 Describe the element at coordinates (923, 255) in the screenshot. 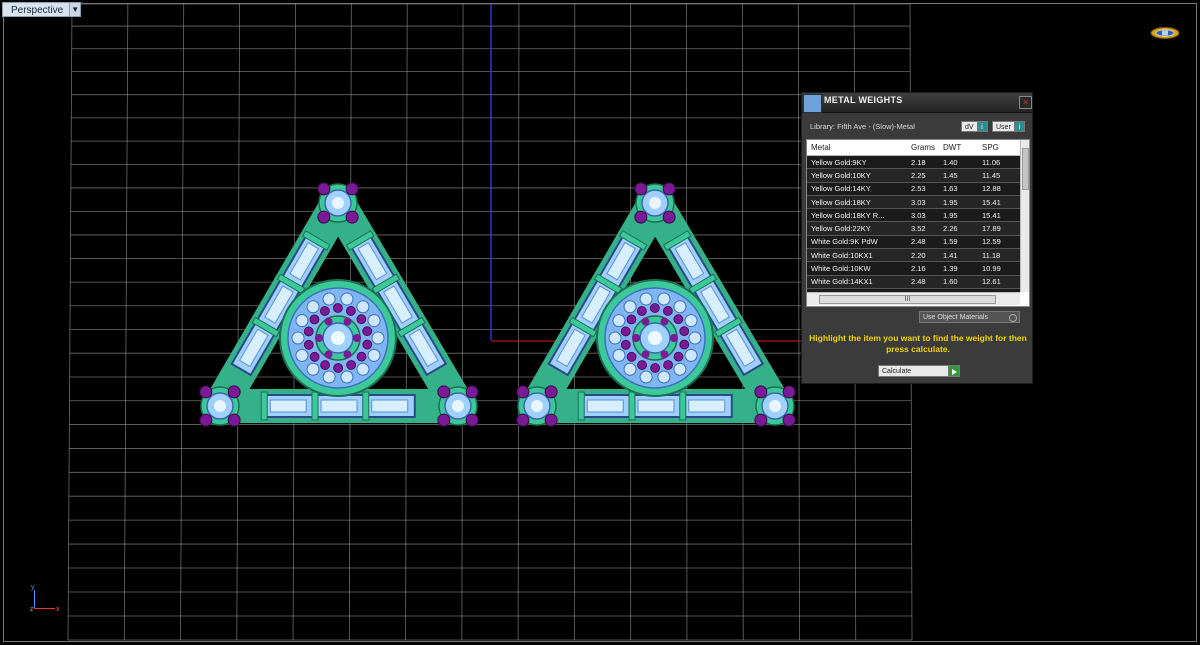

I see `cell-grams: 2.20` at that location.